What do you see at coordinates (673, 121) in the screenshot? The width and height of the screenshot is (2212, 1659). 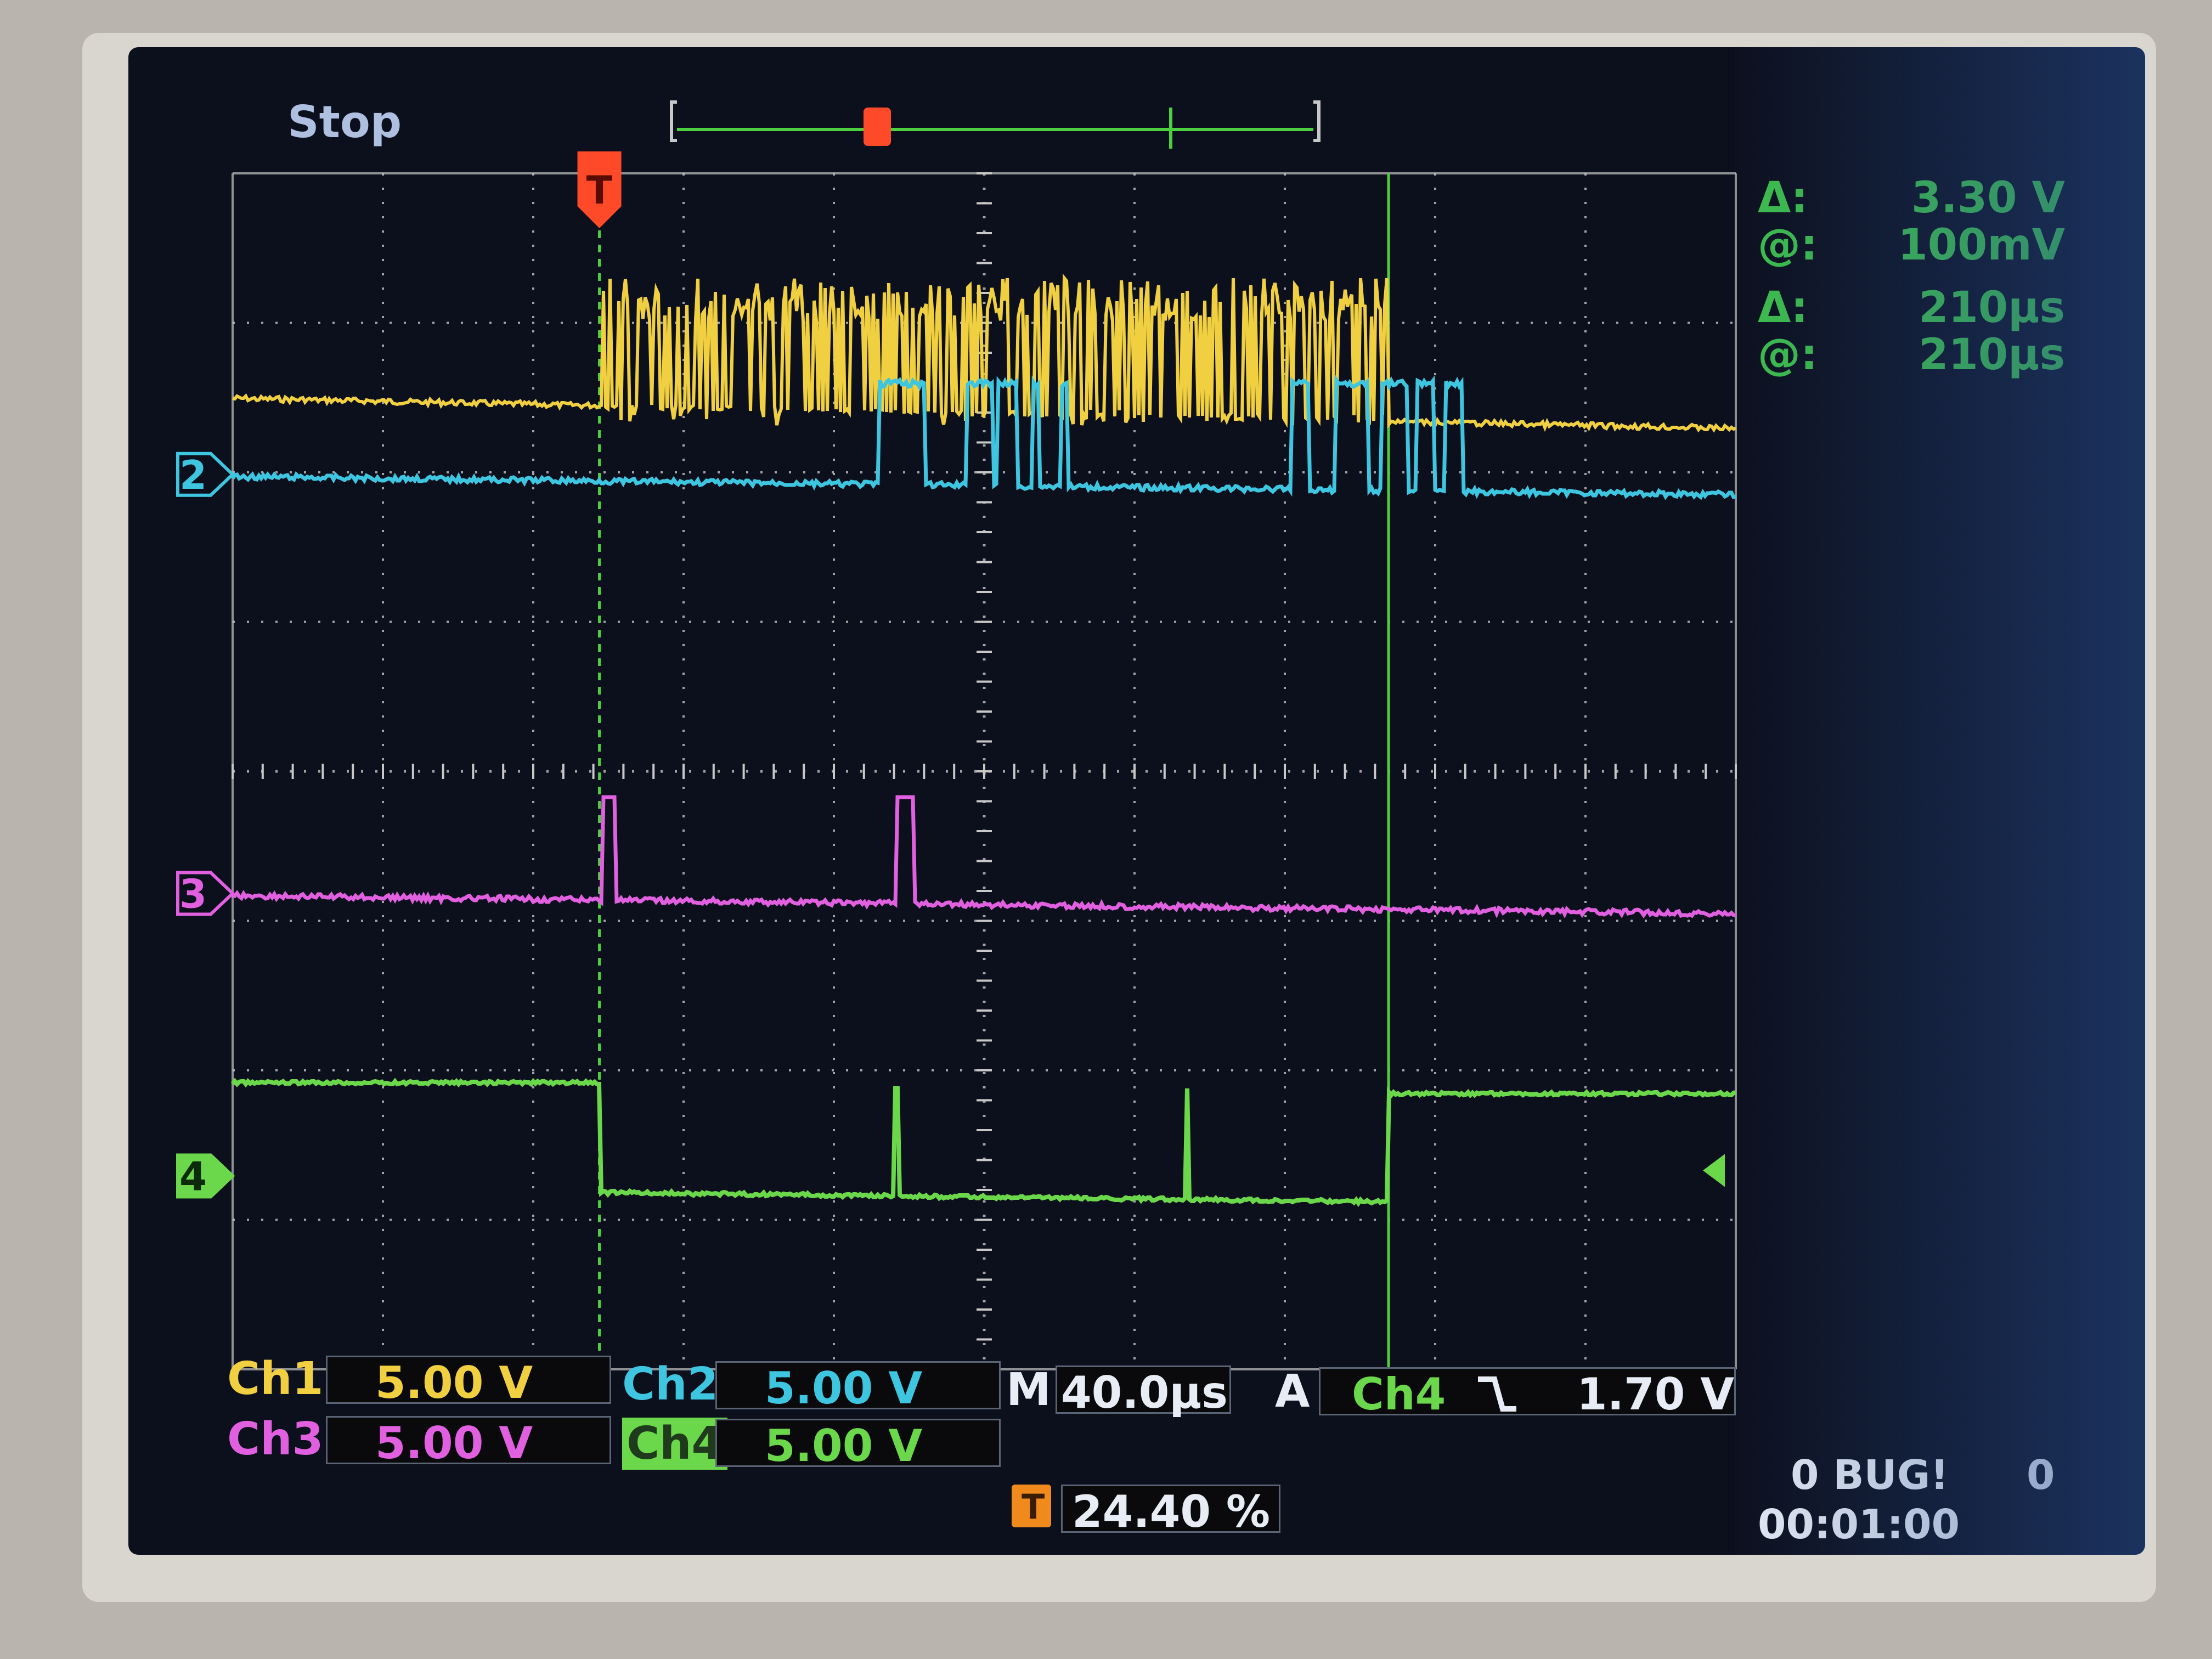 I see `record-bar-left-bracket` at bounding box center [673, 121].